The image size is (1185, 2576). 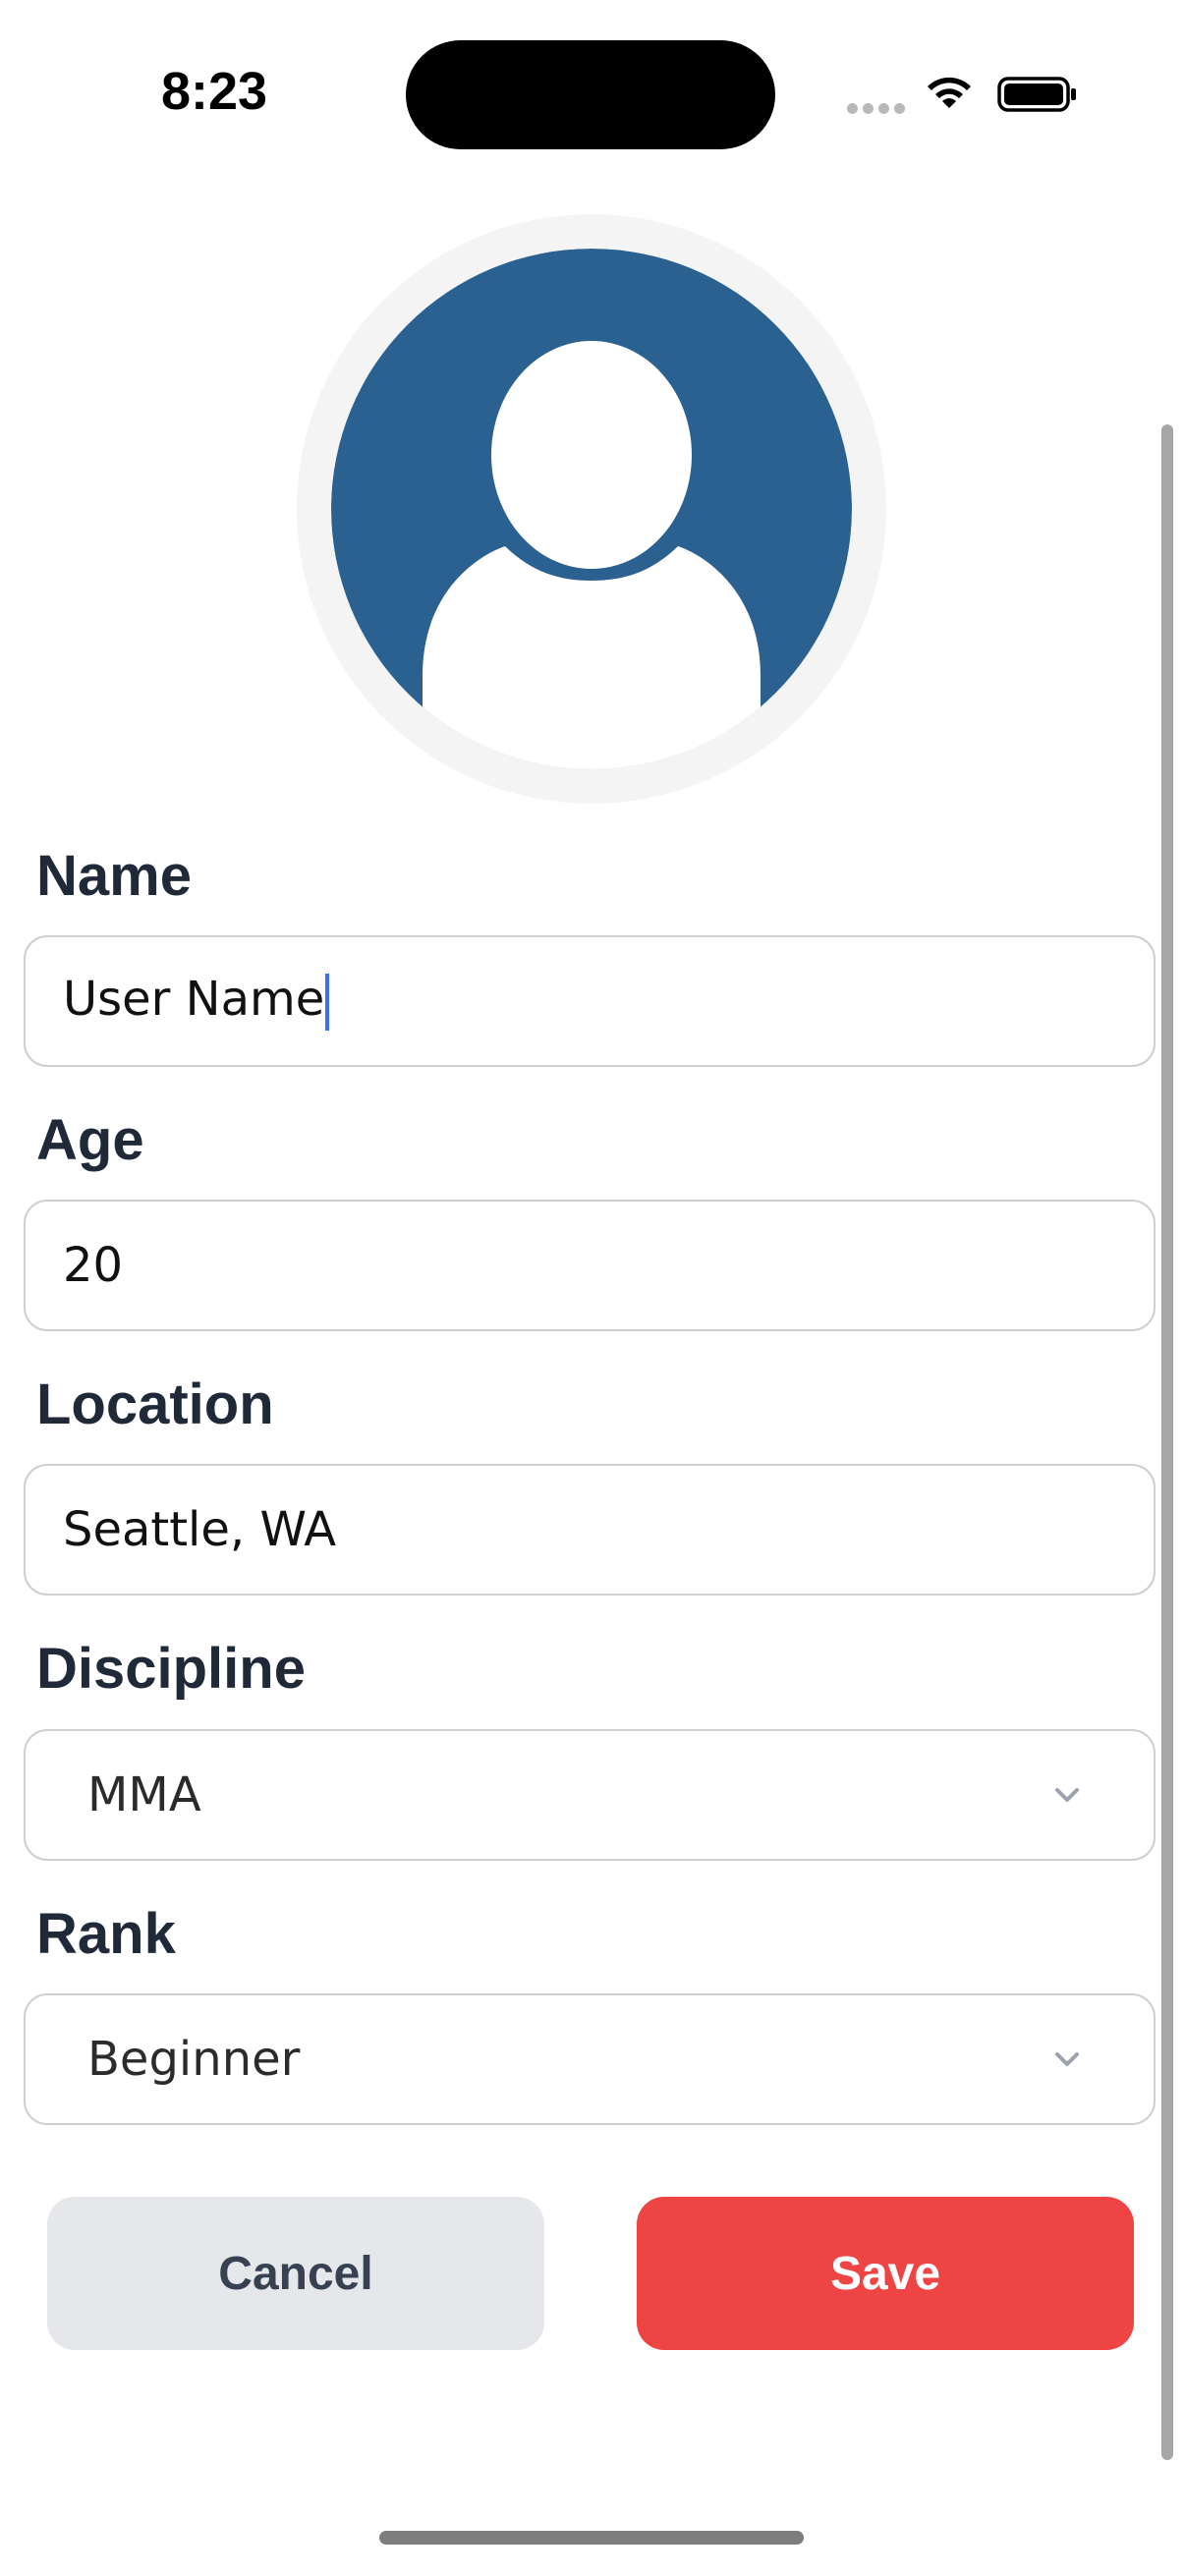 What do you see at coordinates (200, 1529) in the screenshot?
I see `location-value: Seattle, WA` at bounding box center [200, 1529].